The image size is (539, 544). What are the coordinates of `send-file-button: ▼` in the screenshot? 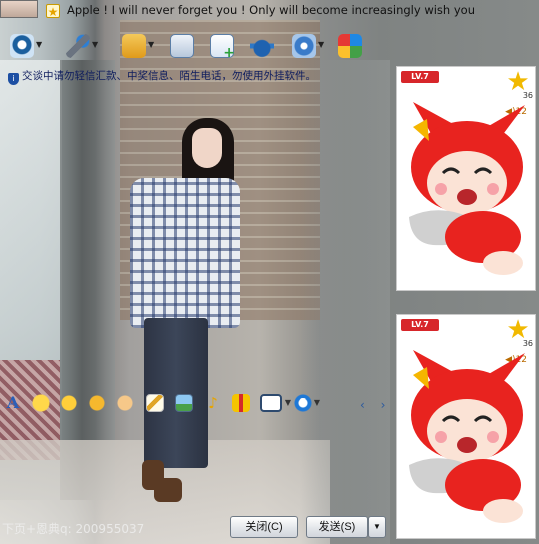 It's located at (139, 46).